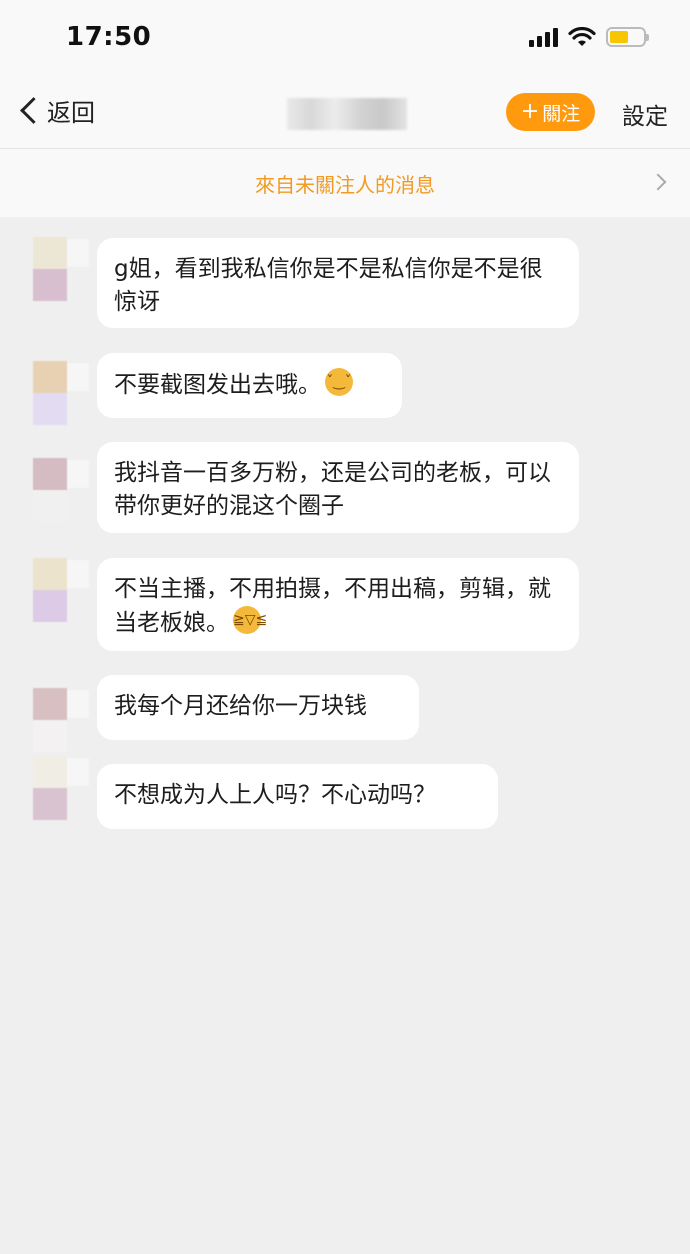 This screenshot has width=690, height=1254. Describe the element at coordinates (627, 37) in the screenshot. I see `battery-icon` at that location.